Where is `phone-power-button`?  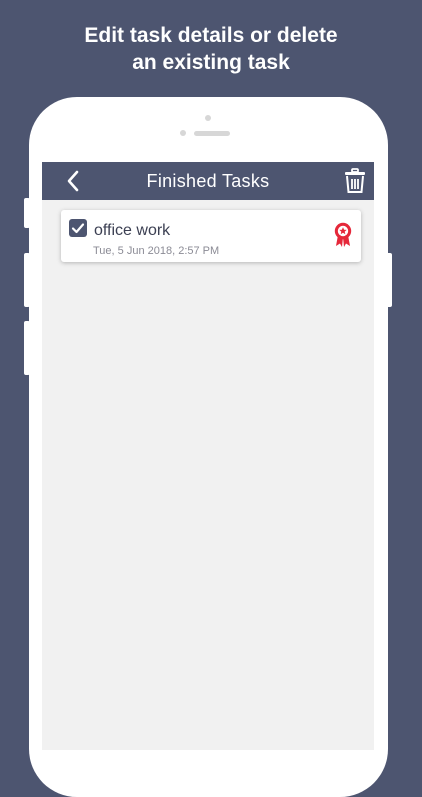
phone-power-button is located at coordinates (389, 280).